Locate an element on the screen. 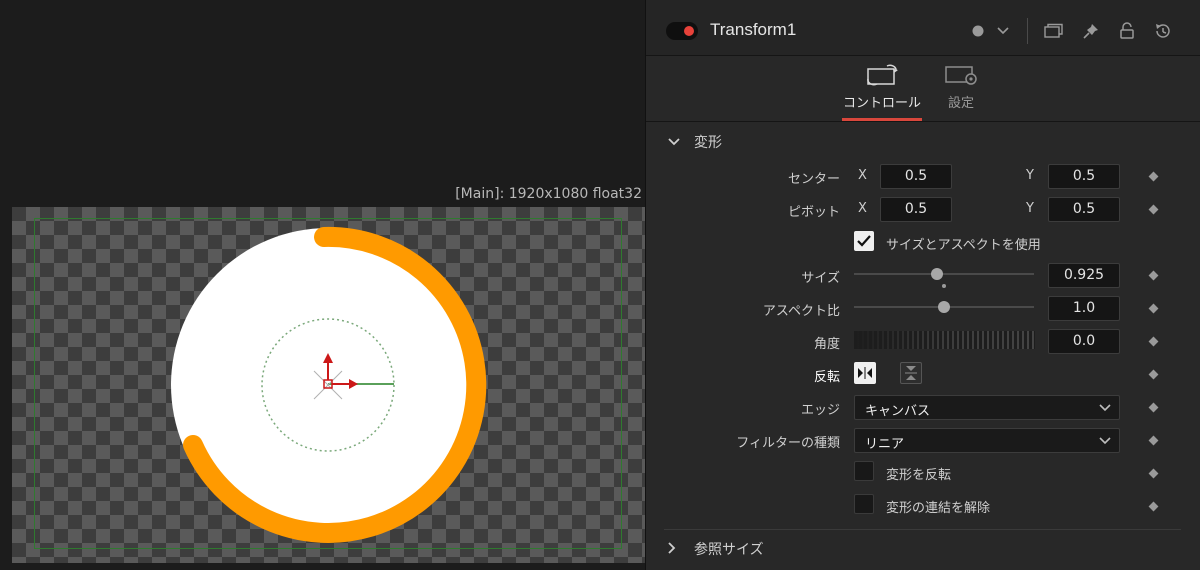 The height and width of the screenshot is (570, 1200). flatten-transform-checkbox is located at coordinates (864, 504).